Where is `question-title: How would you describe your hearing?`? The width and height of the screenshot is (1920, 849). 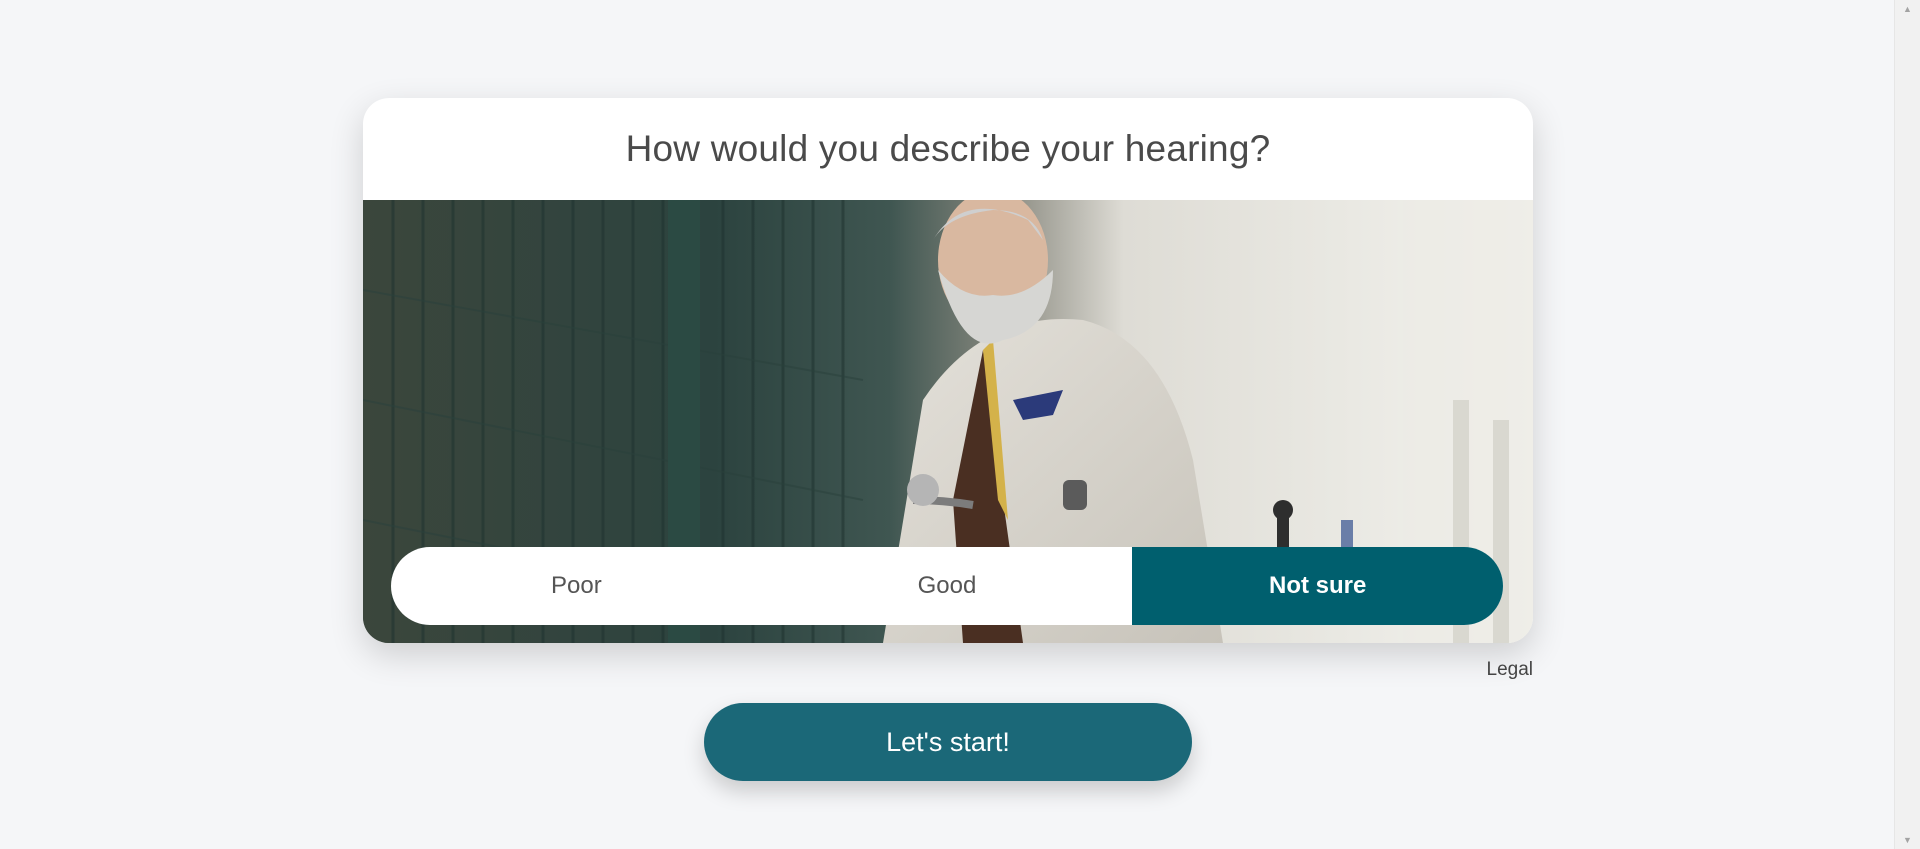 question-title: How would you describe your hearing? is located at coordinates (948, 148).